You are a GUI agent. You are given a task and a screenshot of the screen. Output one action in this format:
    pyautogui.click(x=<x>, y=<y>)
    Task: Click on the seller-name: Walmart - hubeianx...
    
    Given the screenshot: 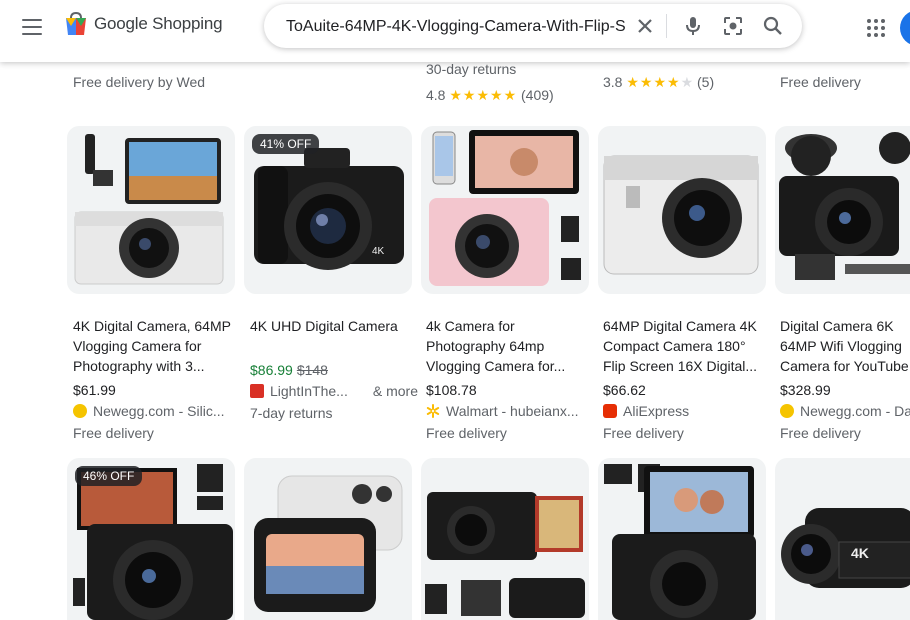 What is the action you would take?
    pyautogui.click(x=512, y=411)
    